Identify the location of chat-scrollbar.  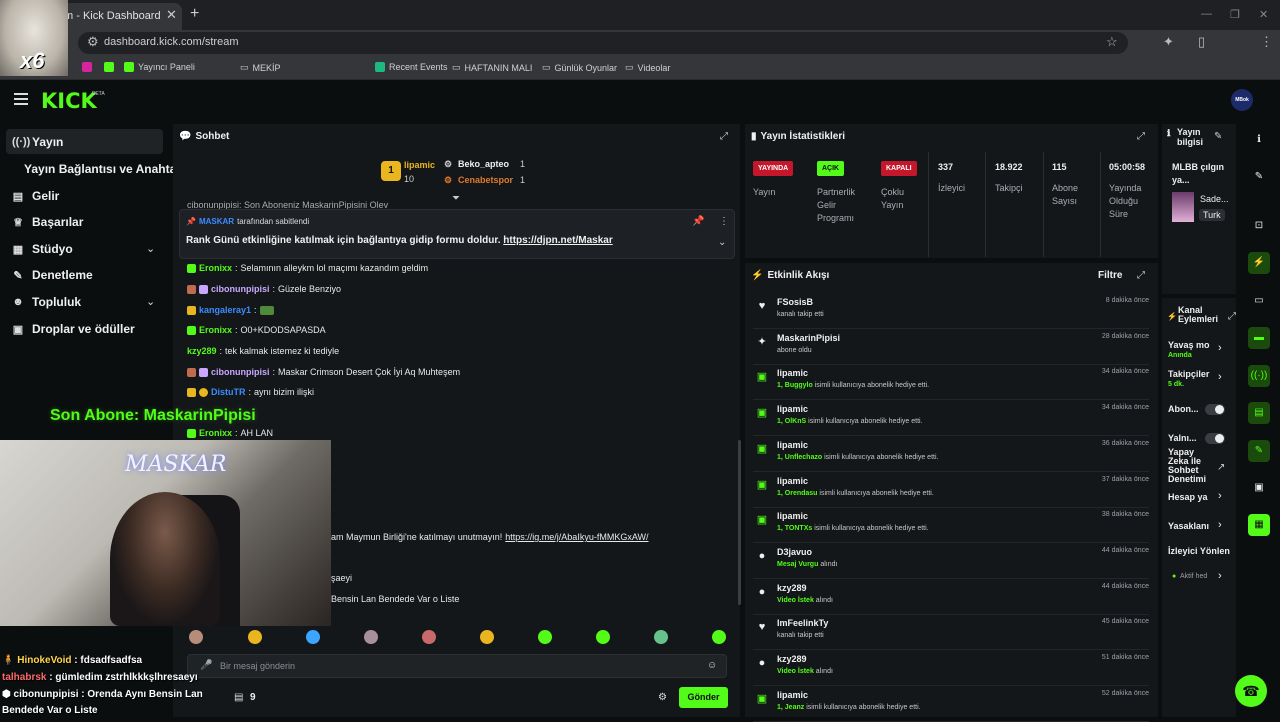
(739, 522).